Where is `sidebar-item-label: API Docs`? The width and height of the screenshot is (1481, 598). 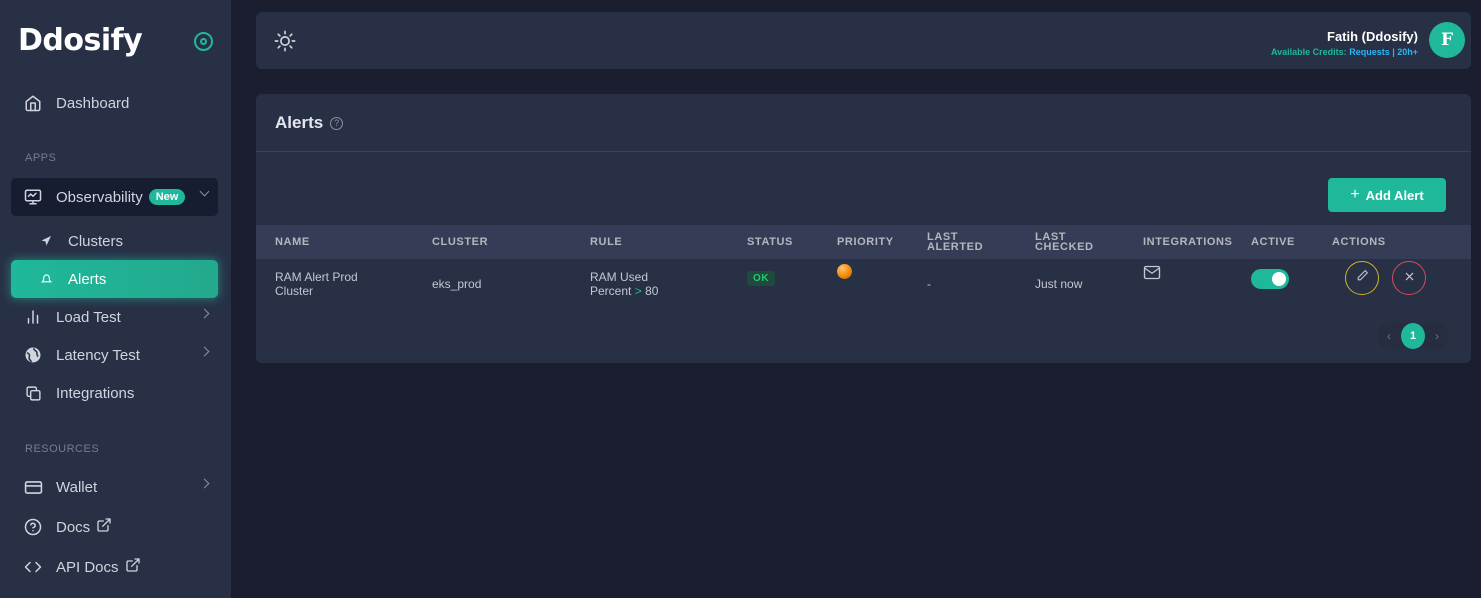
sidebar-item-label: API Docs is located at coordinates (87, 567).